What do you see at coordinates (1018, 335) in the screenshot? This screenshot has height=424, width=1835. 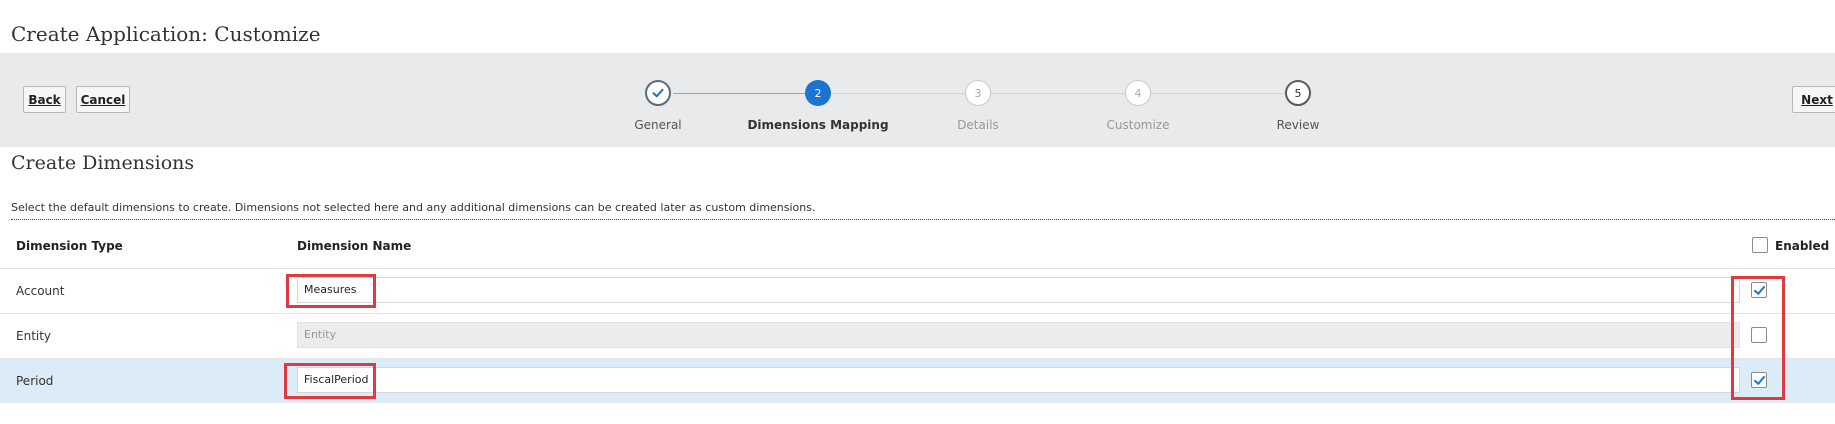 I see `dimension-name-input: Entity` at bounding box center [1018, 335].